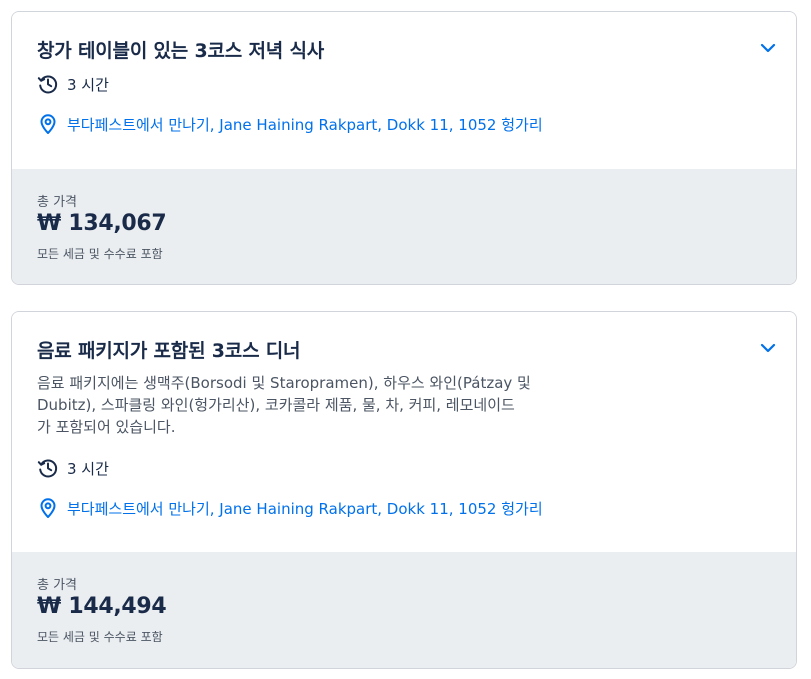 The width and height of the screenshot is (811, 679). I want to click on option-title: 창가 테이블이 있는 3코스 저녁 식사, so click(181, 51).